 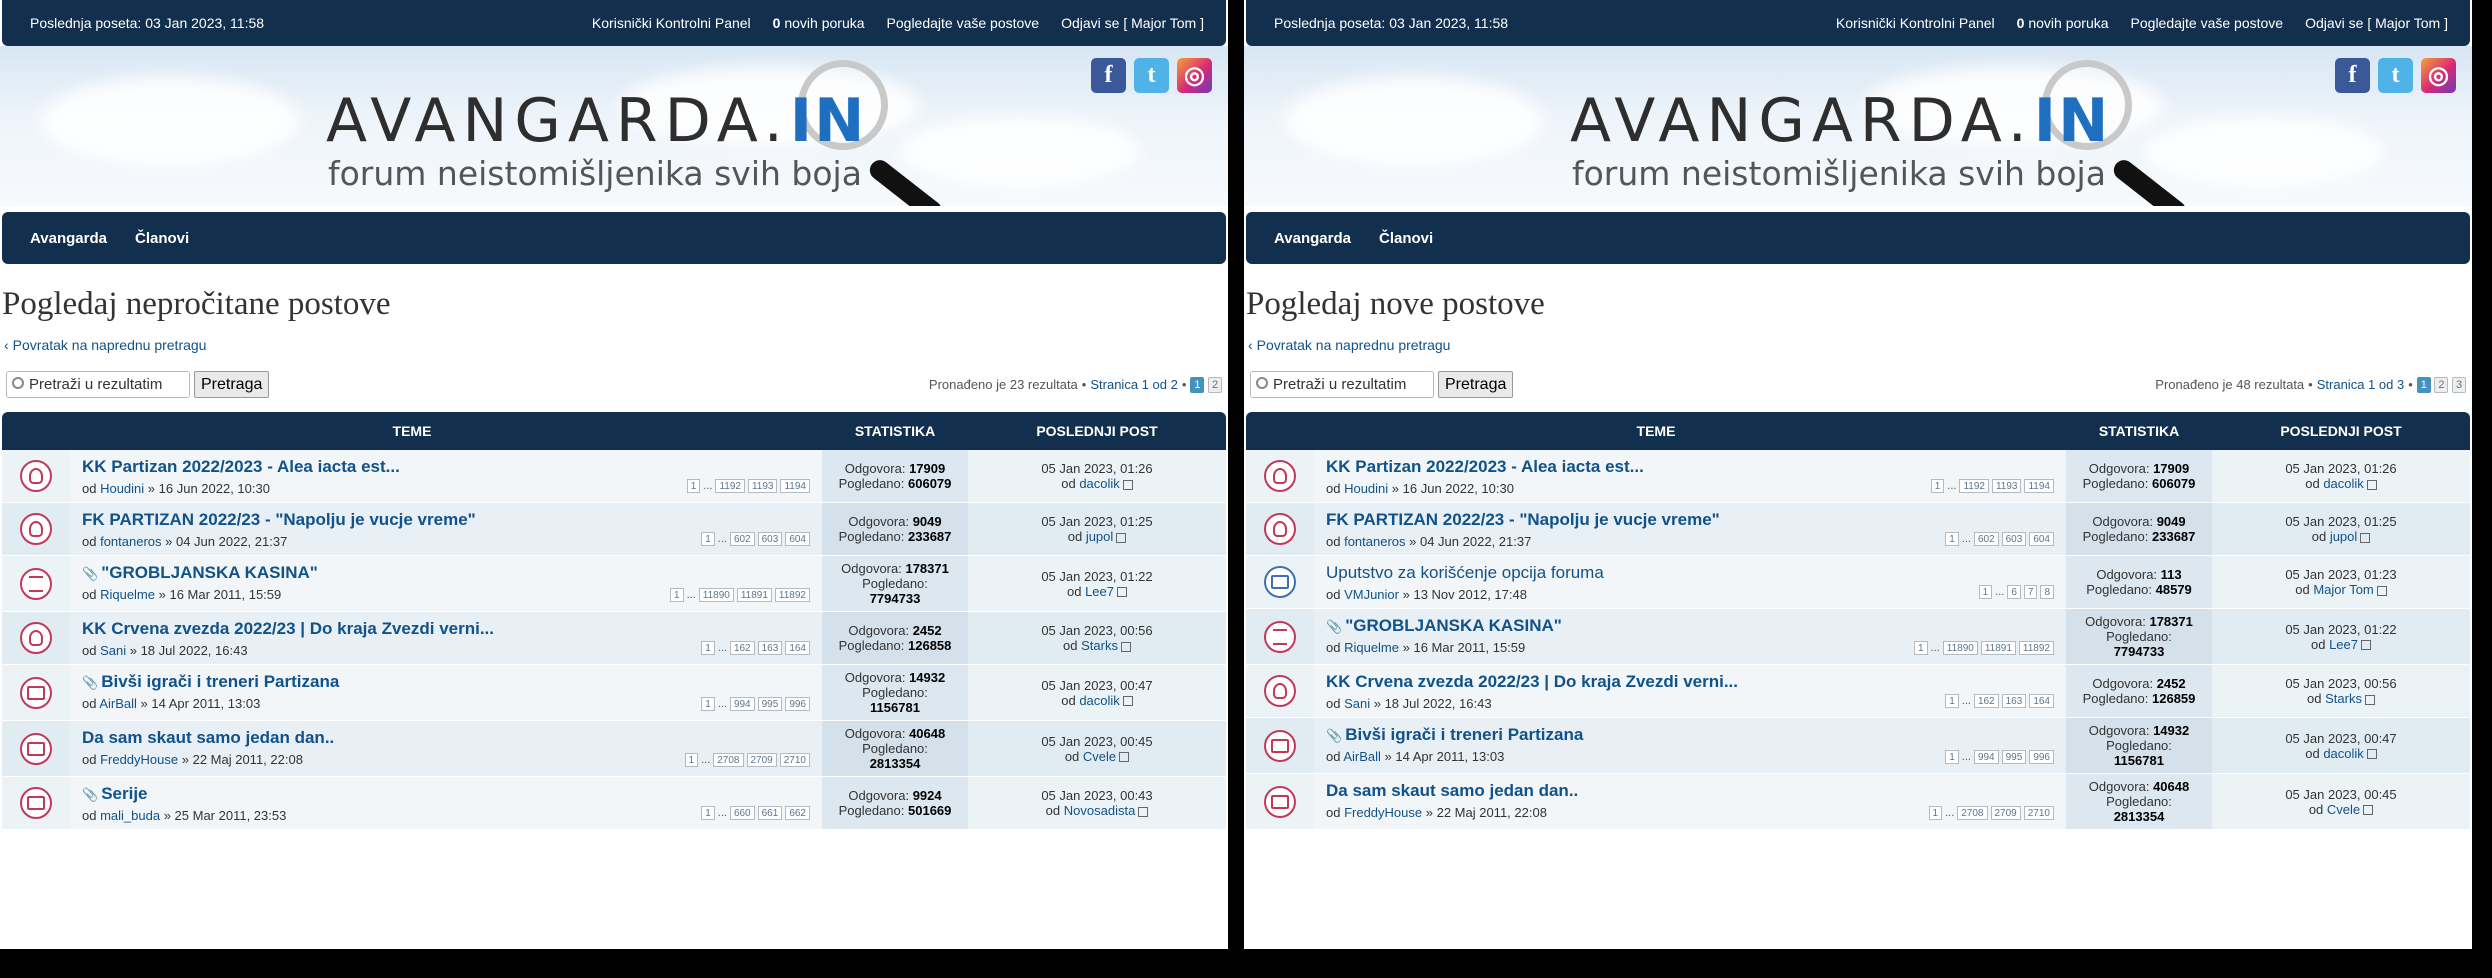 I want to click on page-indicator: Stranica 1 od 3, so click(x=2360, y=384).